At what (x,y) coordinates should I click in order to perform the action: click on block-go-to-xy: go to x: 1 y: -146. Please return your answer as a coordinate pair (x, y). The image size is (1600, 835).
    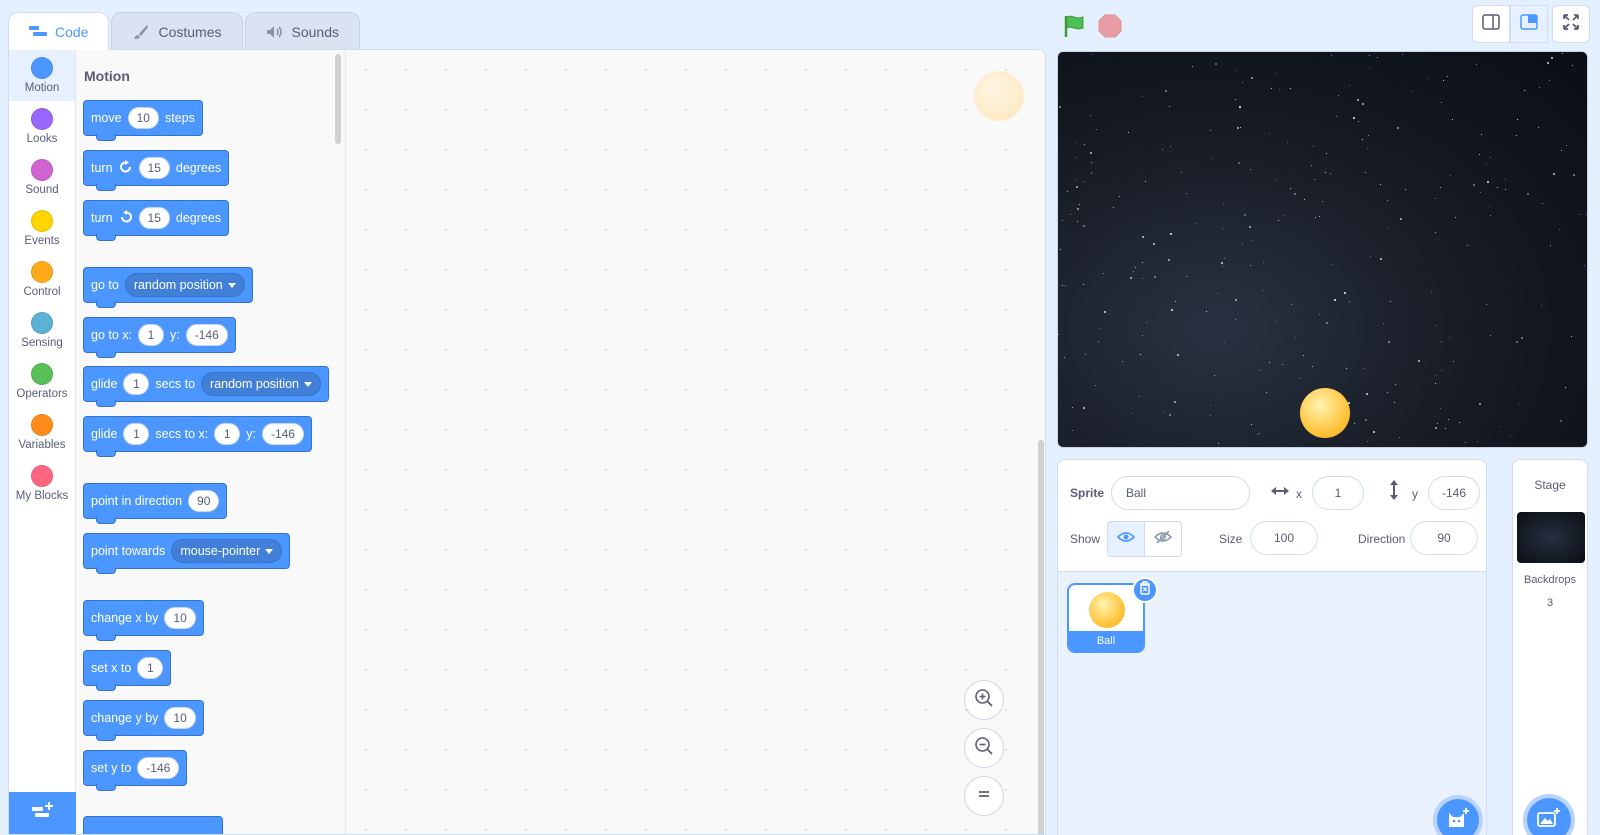
    Looking at the image, I should click on (159, 337).